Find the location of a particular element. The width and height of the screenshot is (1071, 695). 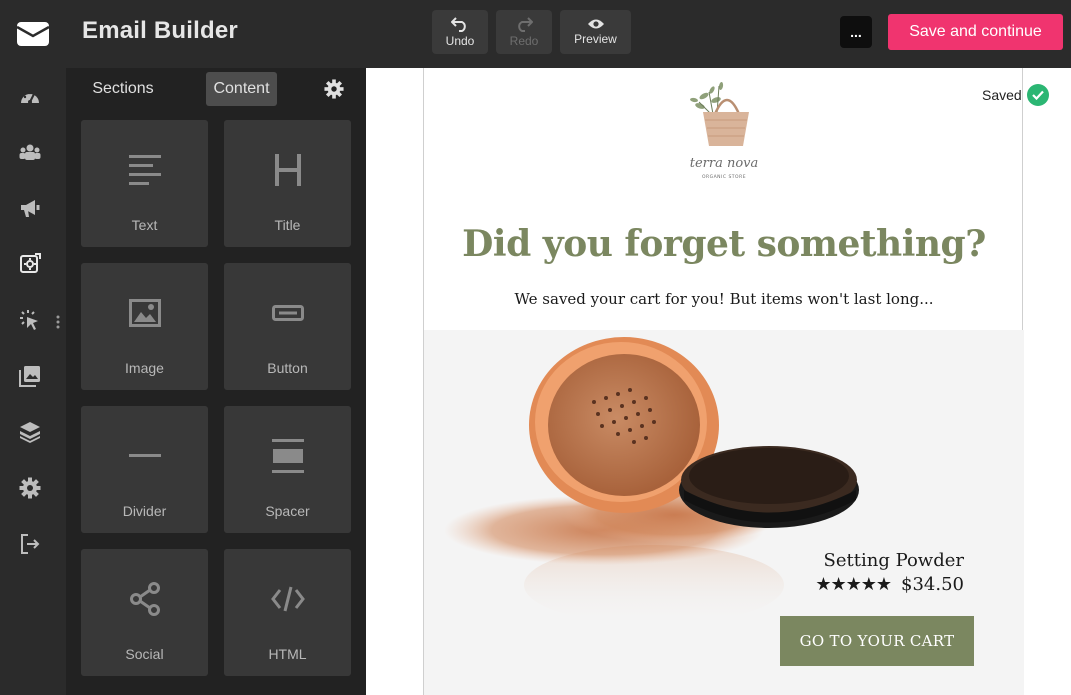

check-icon is located at coordinates (1037, 95).